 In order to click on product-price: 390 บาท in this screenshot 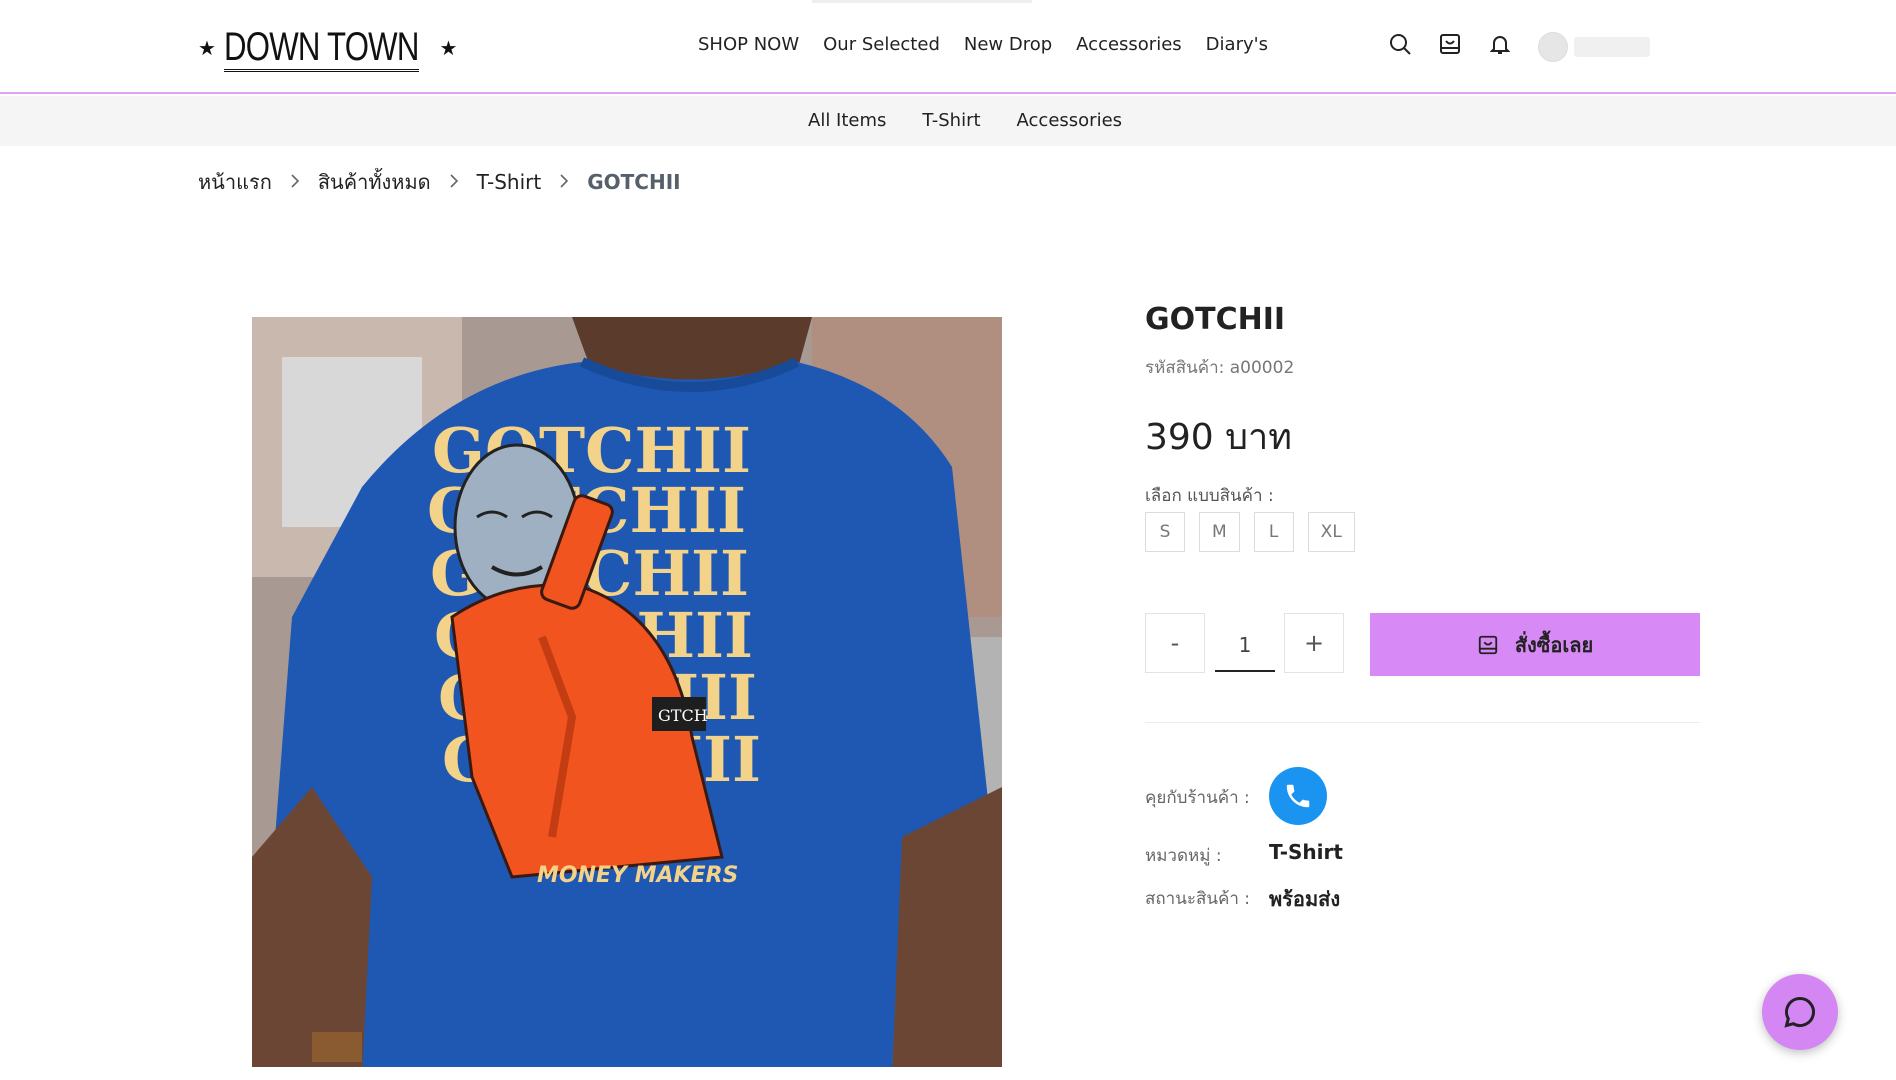, I will do `click(1218, 437)`.